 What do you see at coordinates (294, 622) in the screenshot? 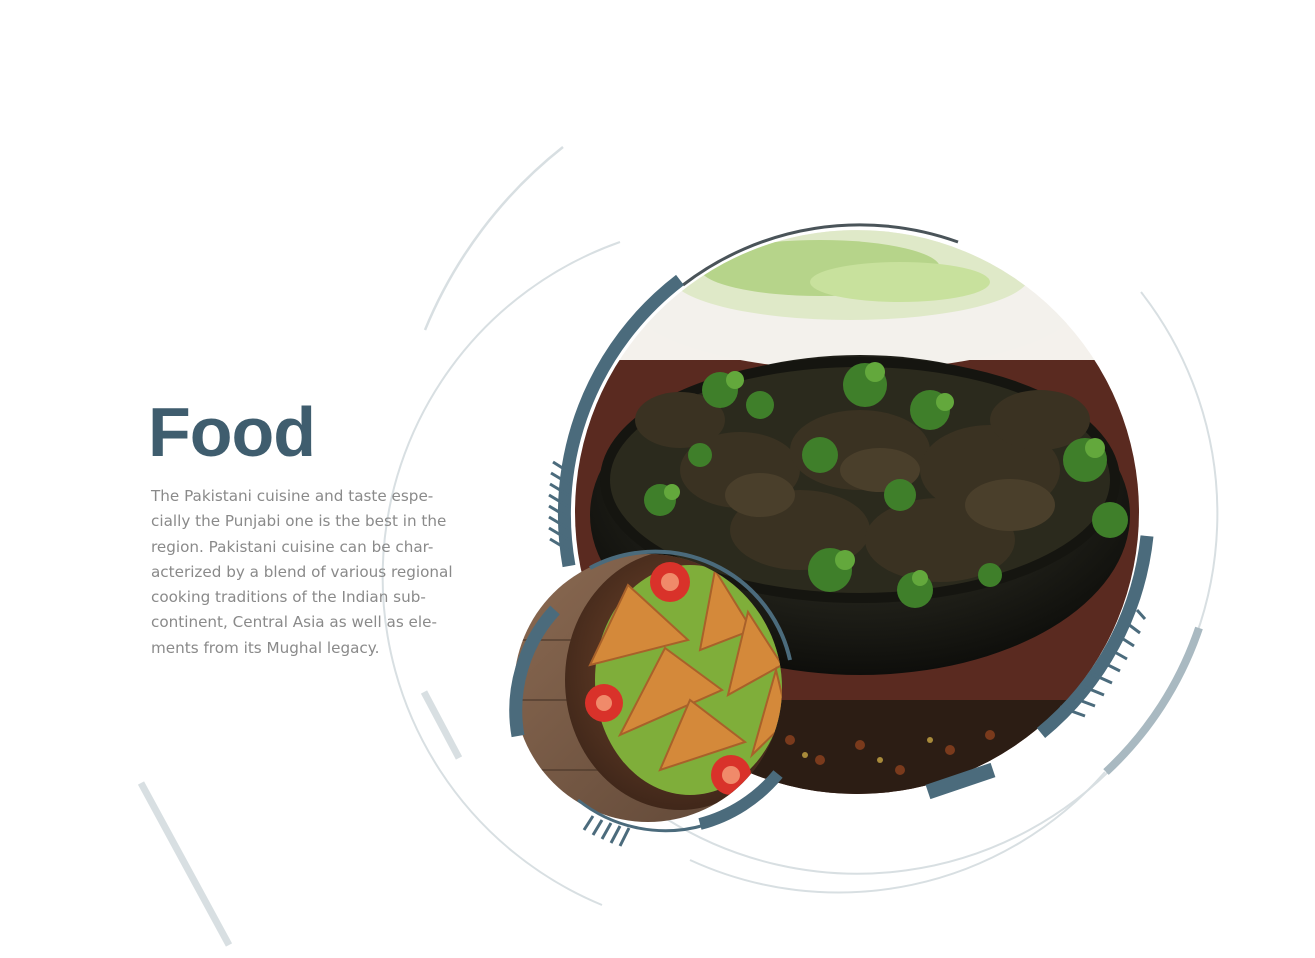
I see `description-line: continent, Central Asia as well as ele-` at bounding box center [294, 622].